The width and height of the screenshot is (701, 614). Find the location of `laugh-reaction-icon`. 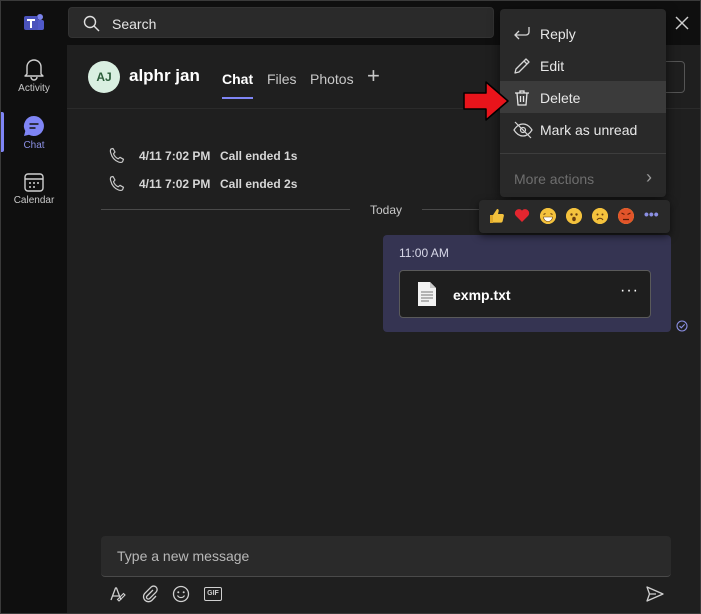

laugh-reaction-icon is located at coordinates (548, 216).